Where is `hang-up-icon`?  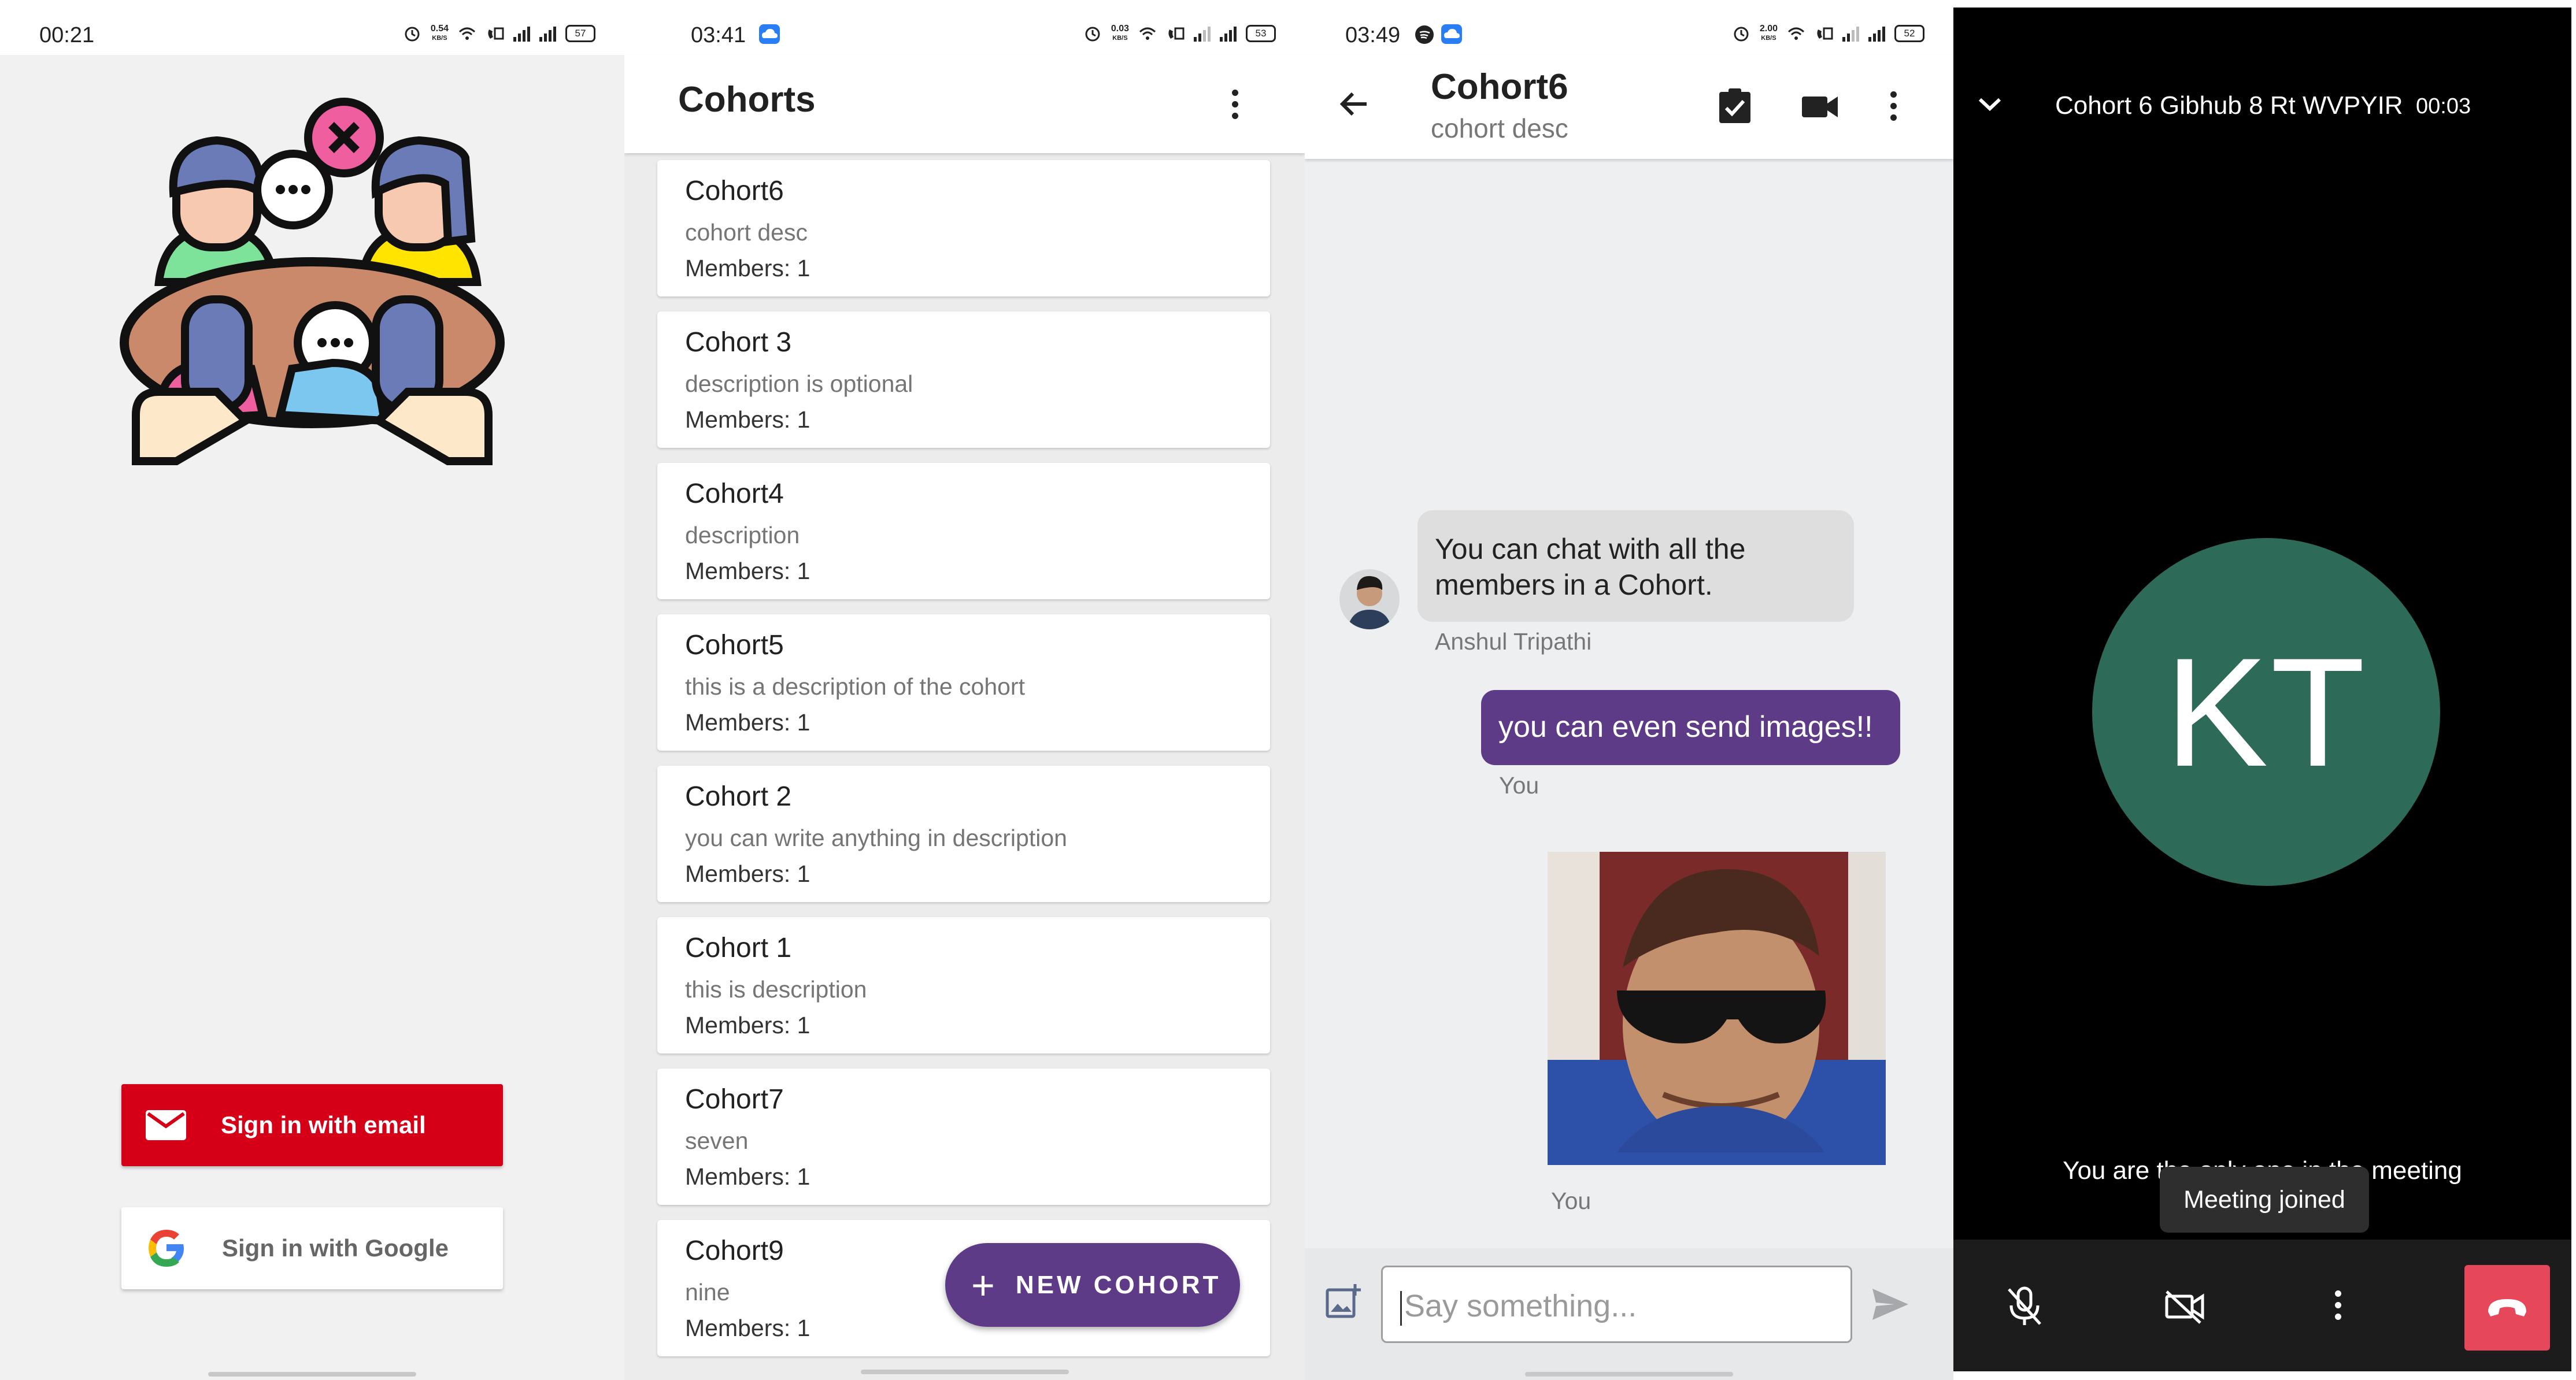 hang-up-icon is located at coordinates (2507, 1308).